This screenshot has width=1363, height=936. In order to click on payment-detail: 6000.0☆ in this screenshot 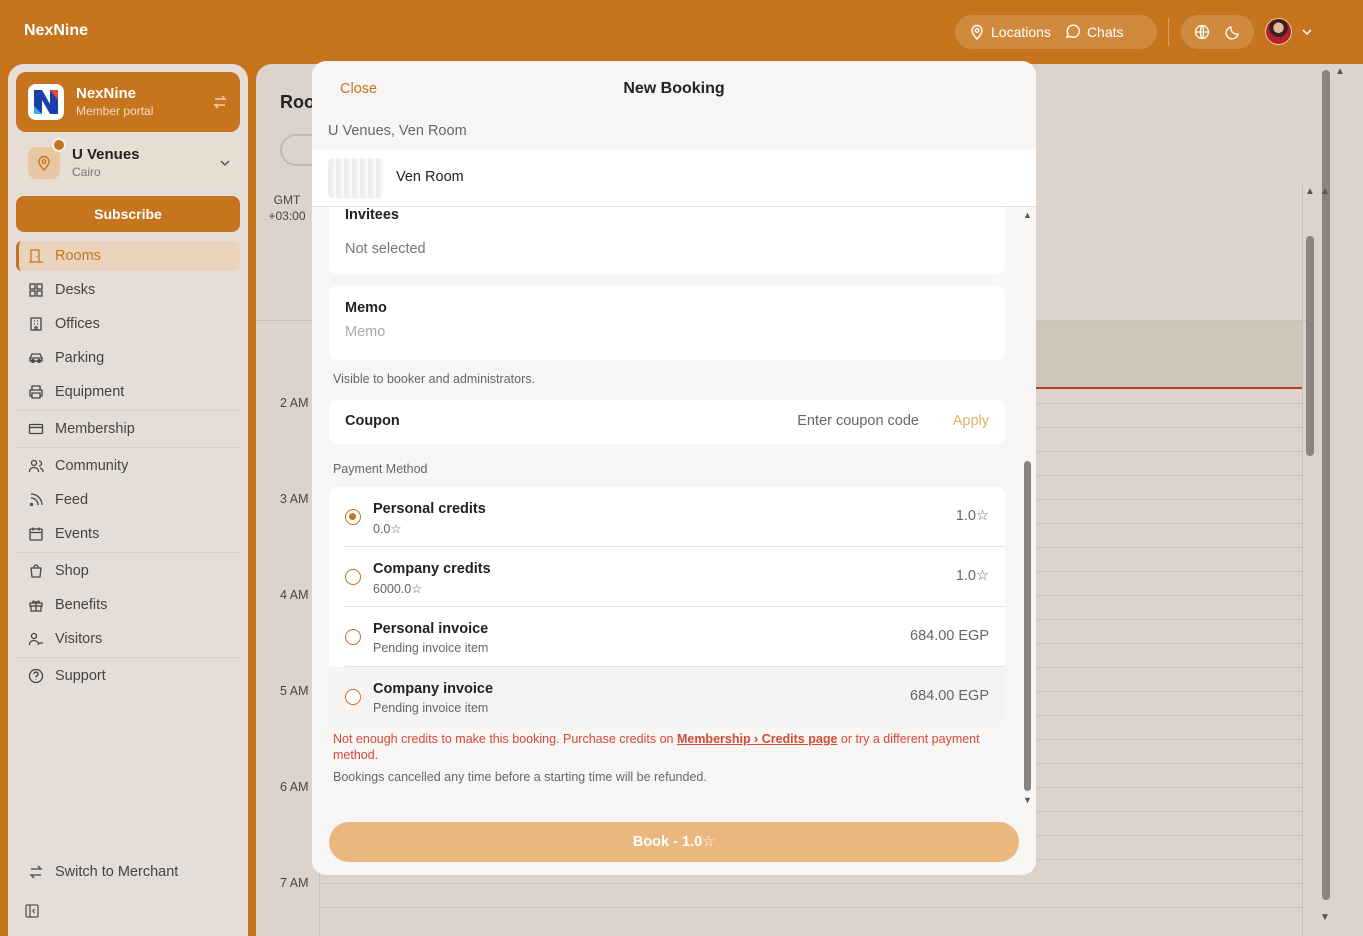, I will do `click(398, 589)`.